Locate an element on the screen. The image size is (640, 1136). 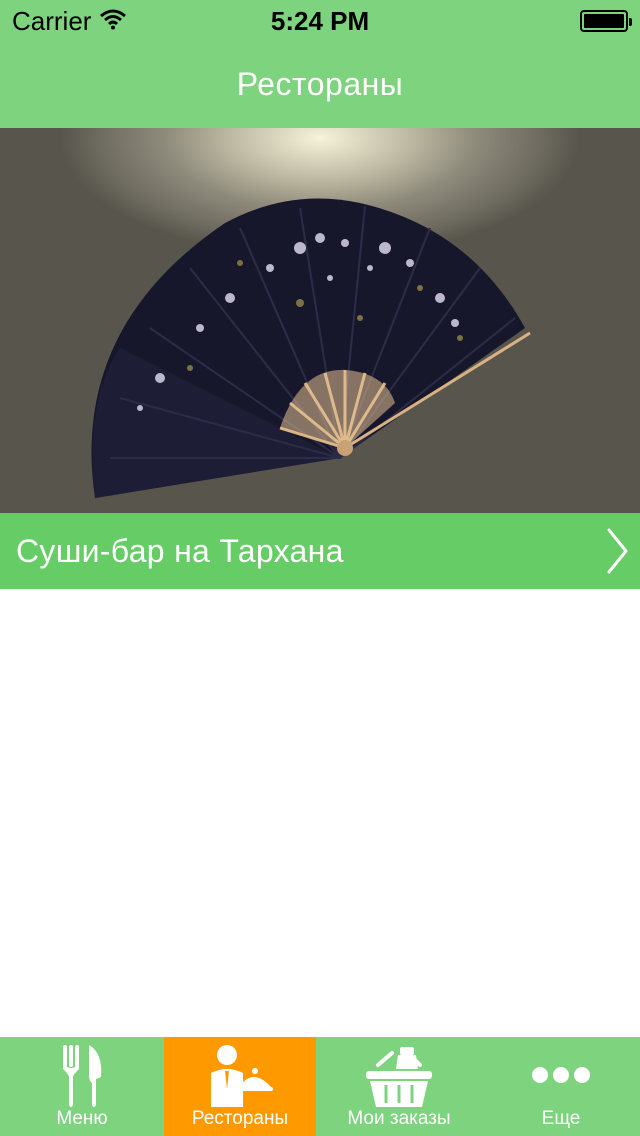
status-bar: Carrier 5:24 PM is located at coordinates (320, 20).